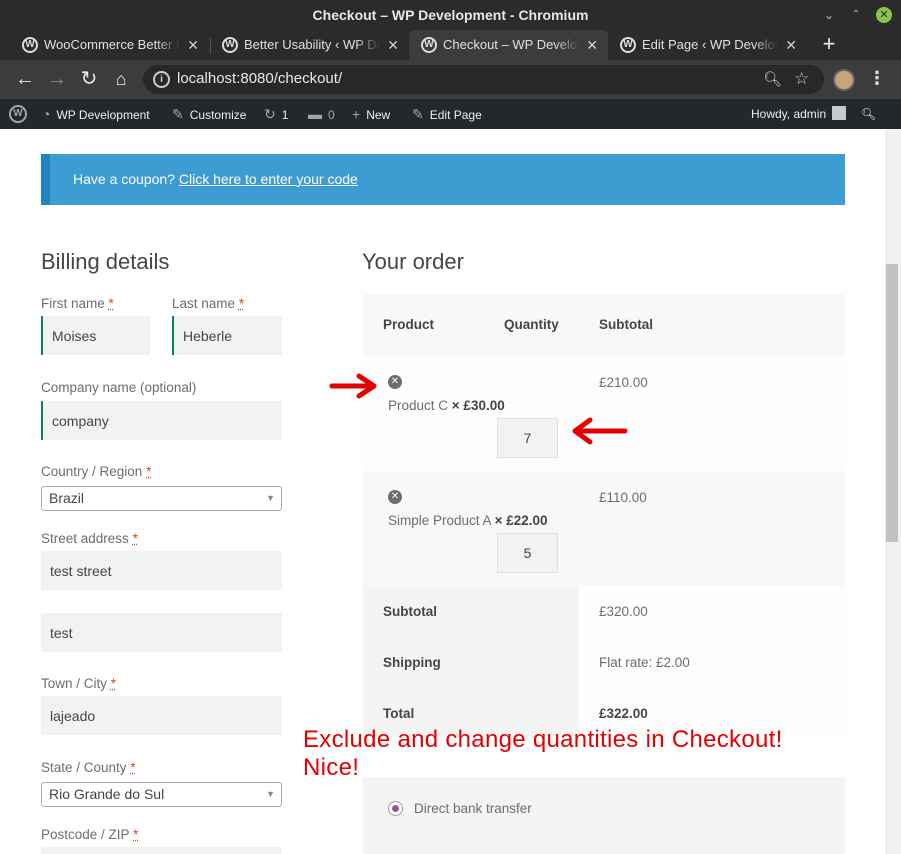  I want to click on window-title: Checkout – WP Development - Chromium, so click(450, 15).